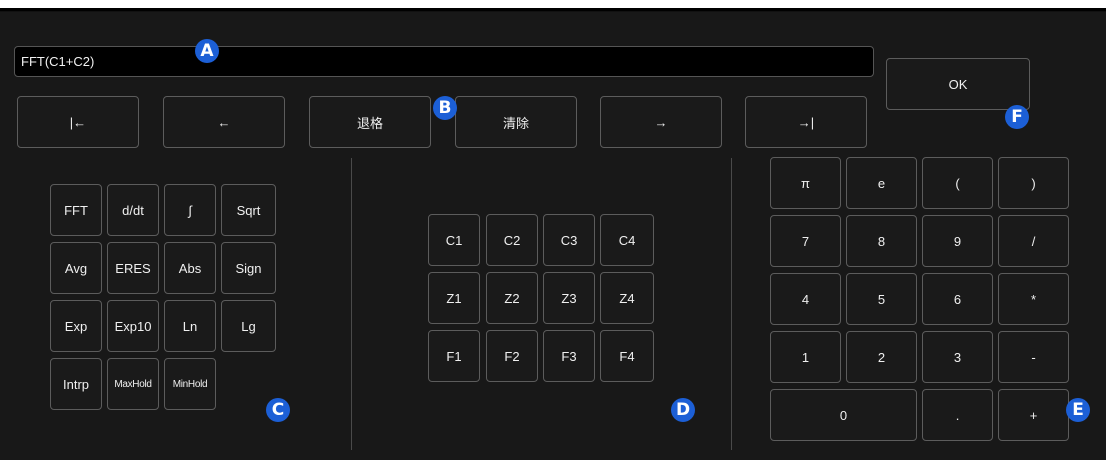 The height and width of the screenshot is (460, 1106). I want to click on callout-marker-e: E, so click(1078, 410).